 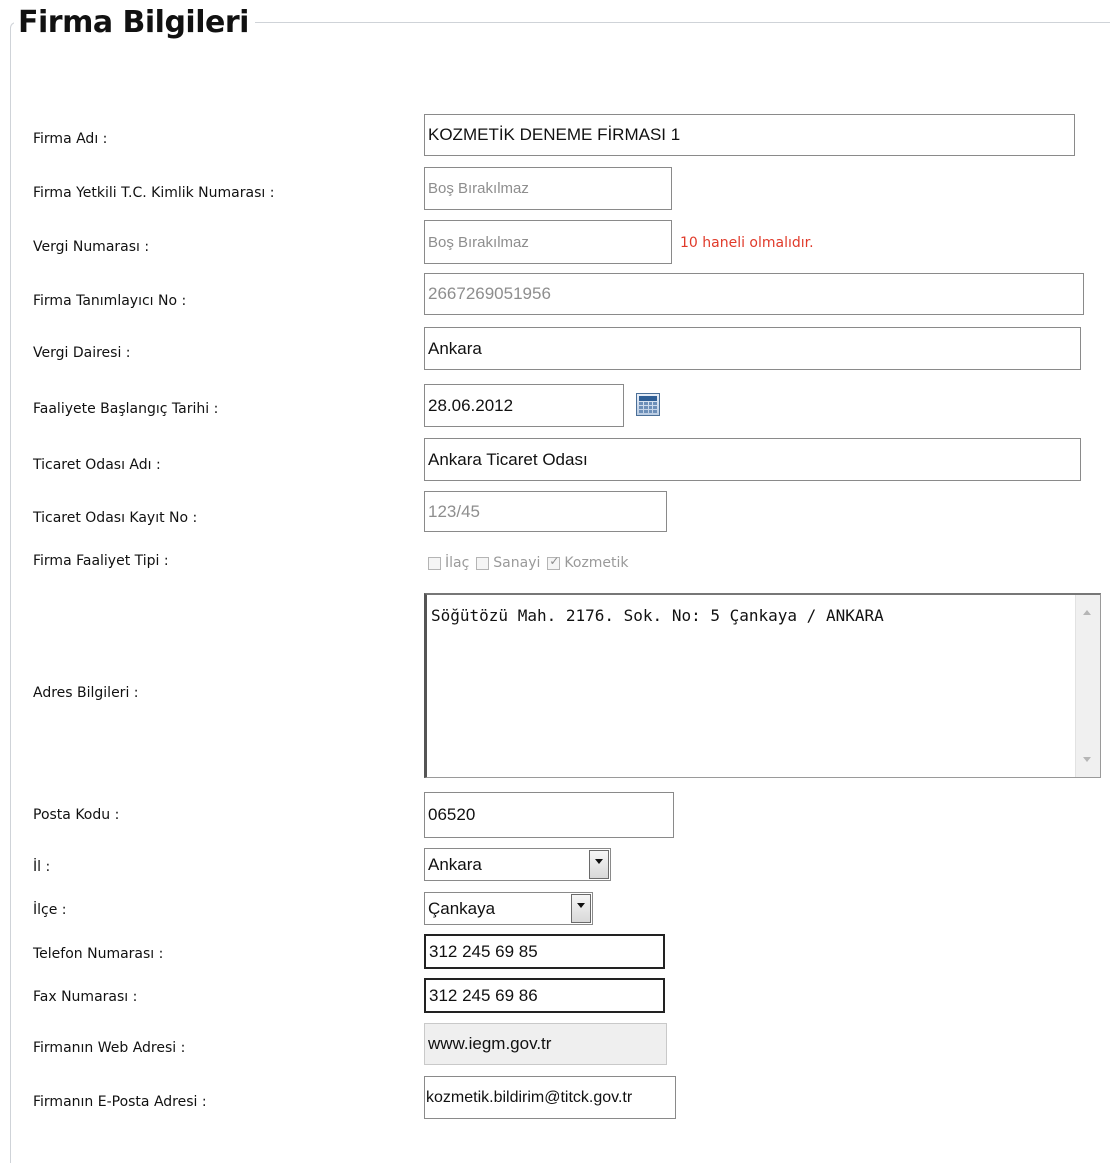 I want to click on sanayi-checkbox-label: Sanayi, so click(x=517, y=563).